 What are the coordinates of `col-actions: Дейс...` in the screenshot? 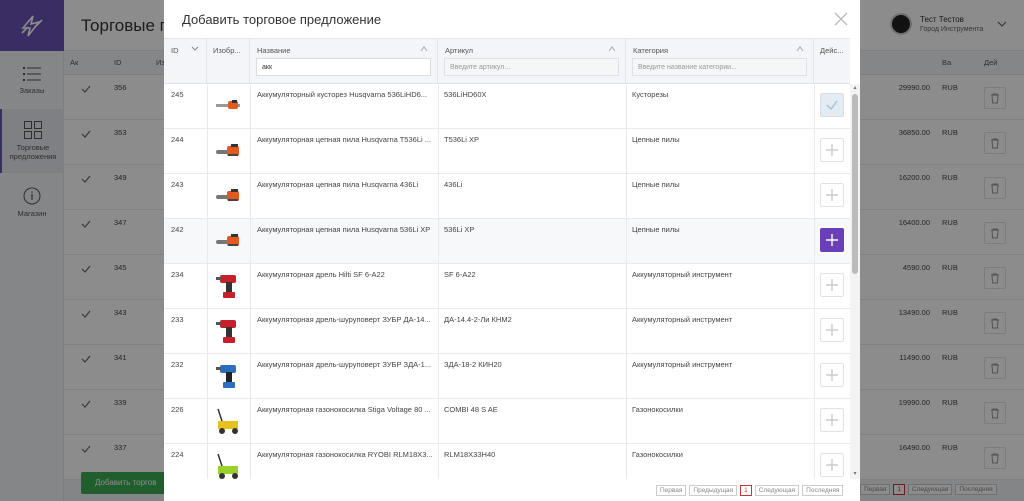 It's located at (832, 62).